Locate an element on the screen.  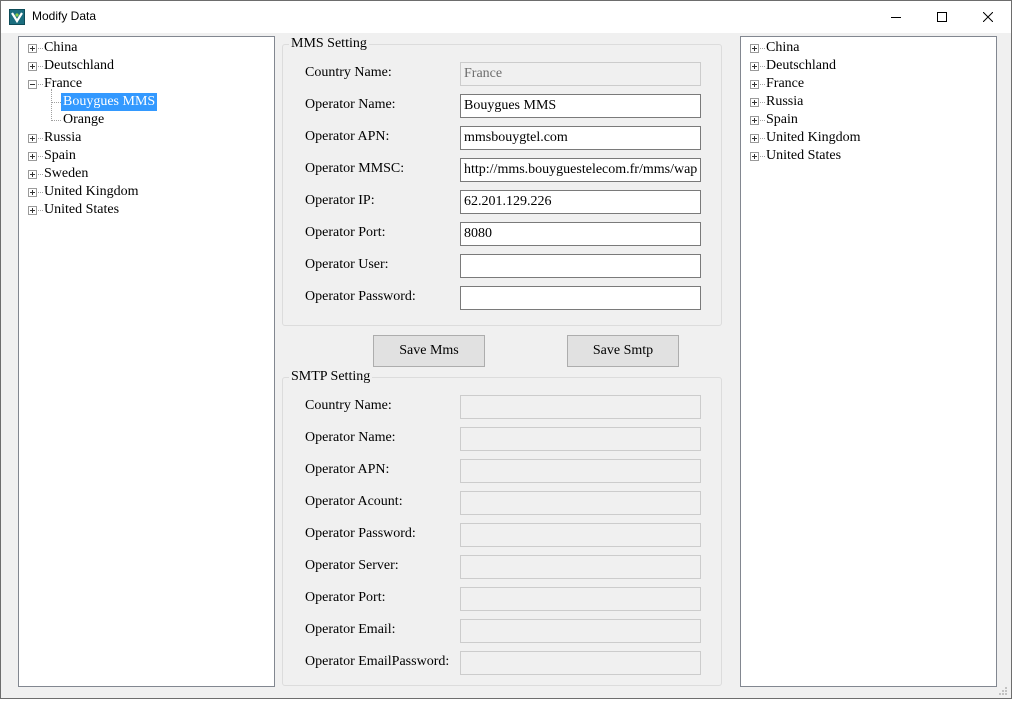
left-tree-node-china: China is located at coordinates (146, 48).